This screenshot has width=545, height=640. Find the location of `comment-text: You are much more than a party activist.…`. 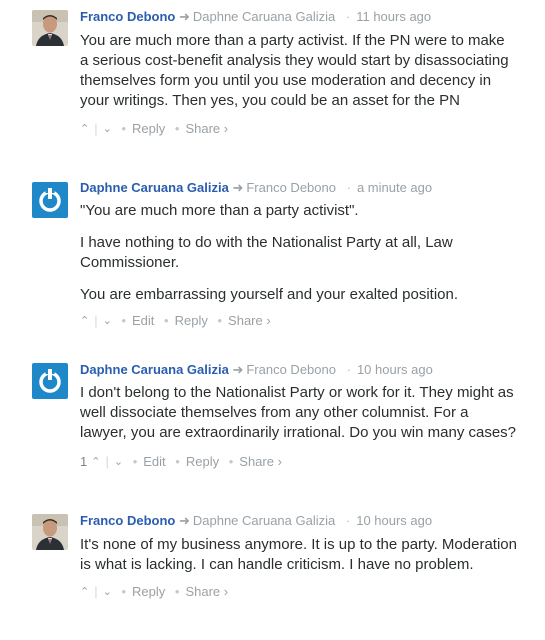

comment-text: You are much more than a party activist.… is located at coordinates (298, 71).